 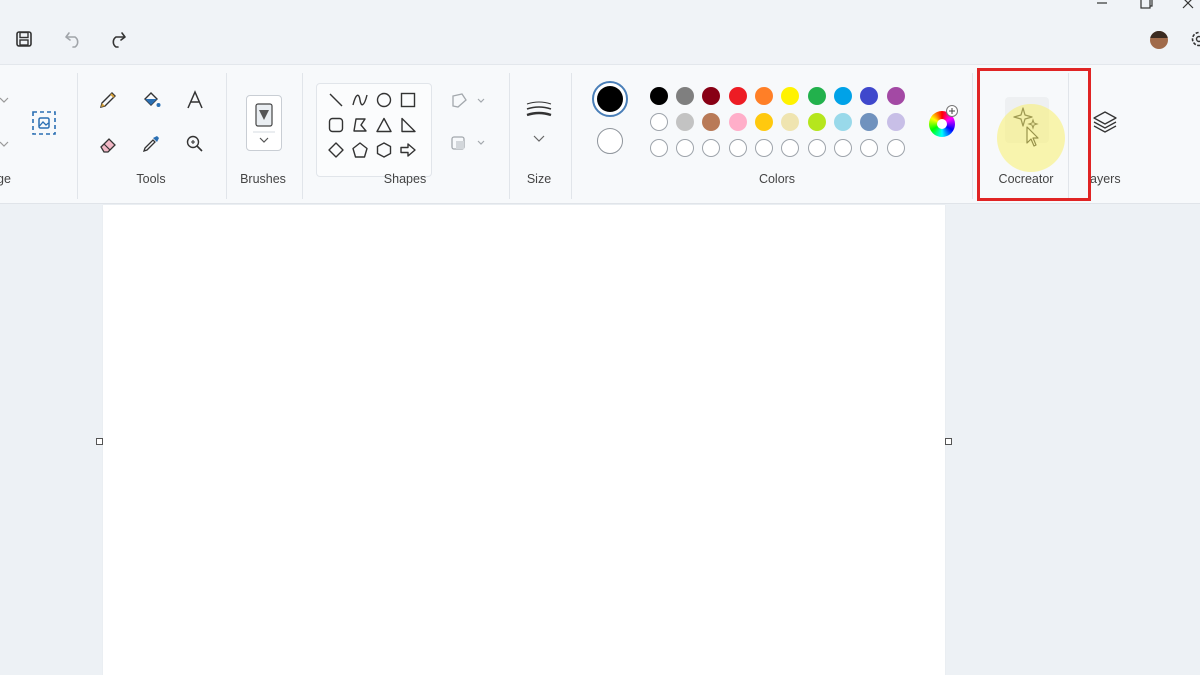 What do you see at coordinates (108, 100) in the screenshot?
I see `pencil-icon` at bounding box center [108, 100].